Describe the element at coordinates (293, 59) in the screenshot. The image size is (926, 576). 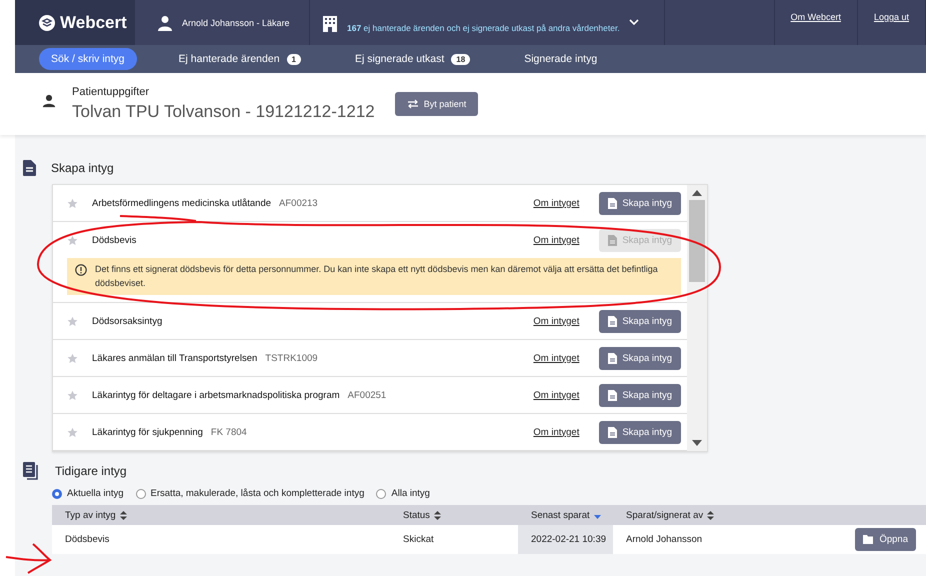
I see `count-badge: 1` at that location.